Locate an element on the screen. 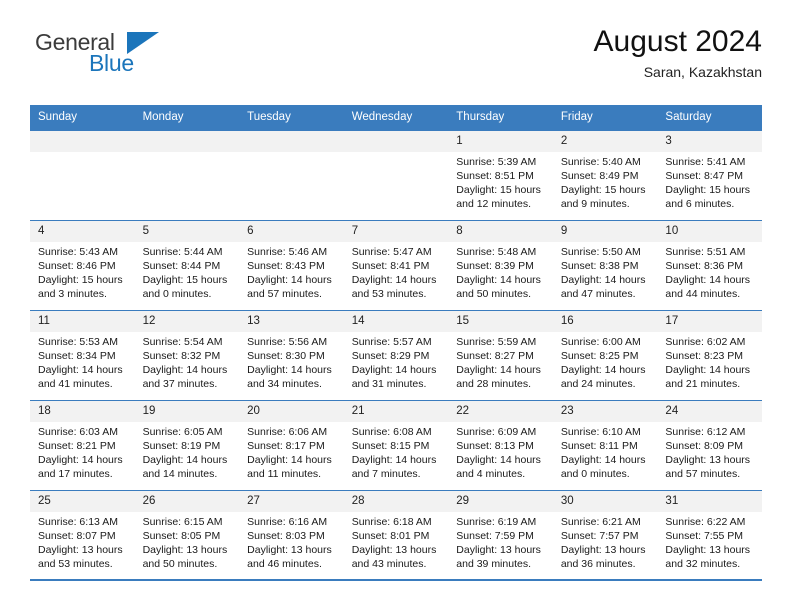 Image resolution: width=792 pixels, height=612 pixels. sunset-time: Sunset: 8:05 PM is located at coordinates (181, 536).